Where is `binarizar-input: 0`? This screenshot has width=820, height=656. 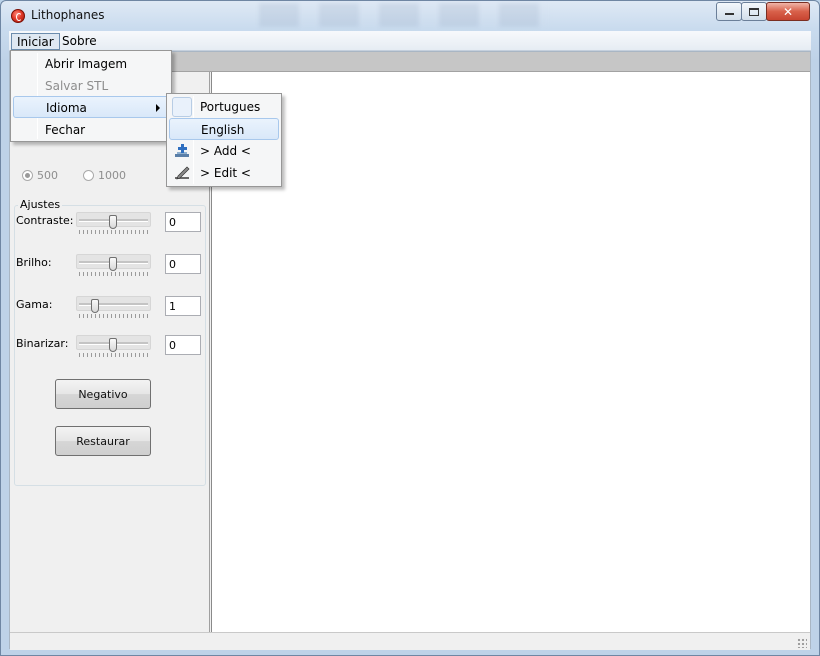 binarizar-input: 0 is located at coordinates (183, 345).